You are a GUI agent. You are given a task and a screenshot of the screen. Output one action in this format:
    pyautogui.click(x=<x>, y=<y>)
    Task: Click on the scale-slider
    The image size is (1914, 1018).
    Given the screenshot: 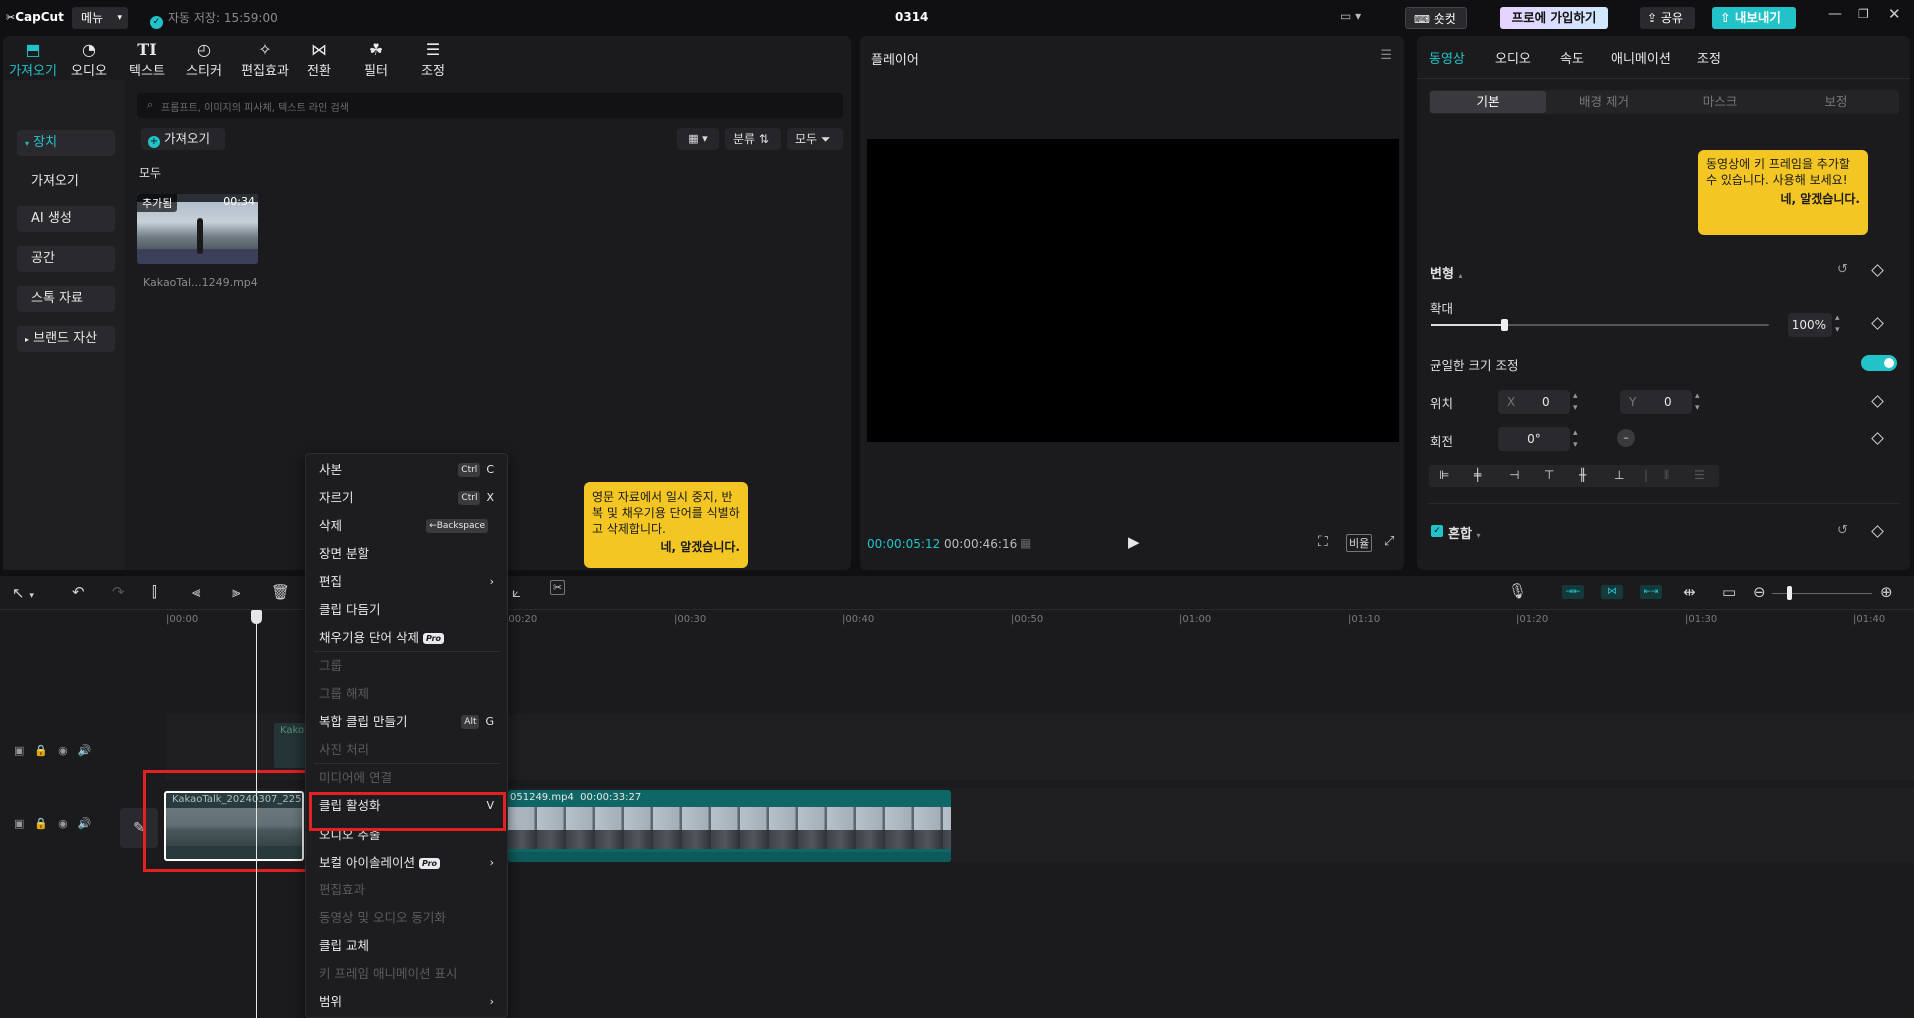 What is the action you would take?
    pyautogui.click(x=1600, y=325)
    